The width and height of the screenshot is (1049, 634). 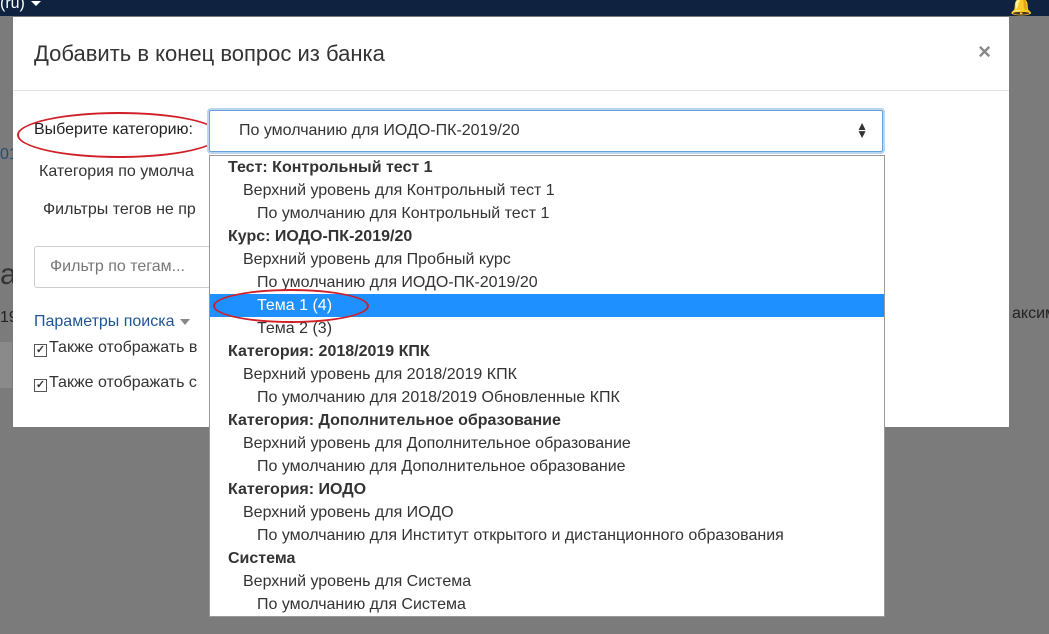 I want to click on checkbox-row: ✓ Также отображать в, so click(x=115, y=348).